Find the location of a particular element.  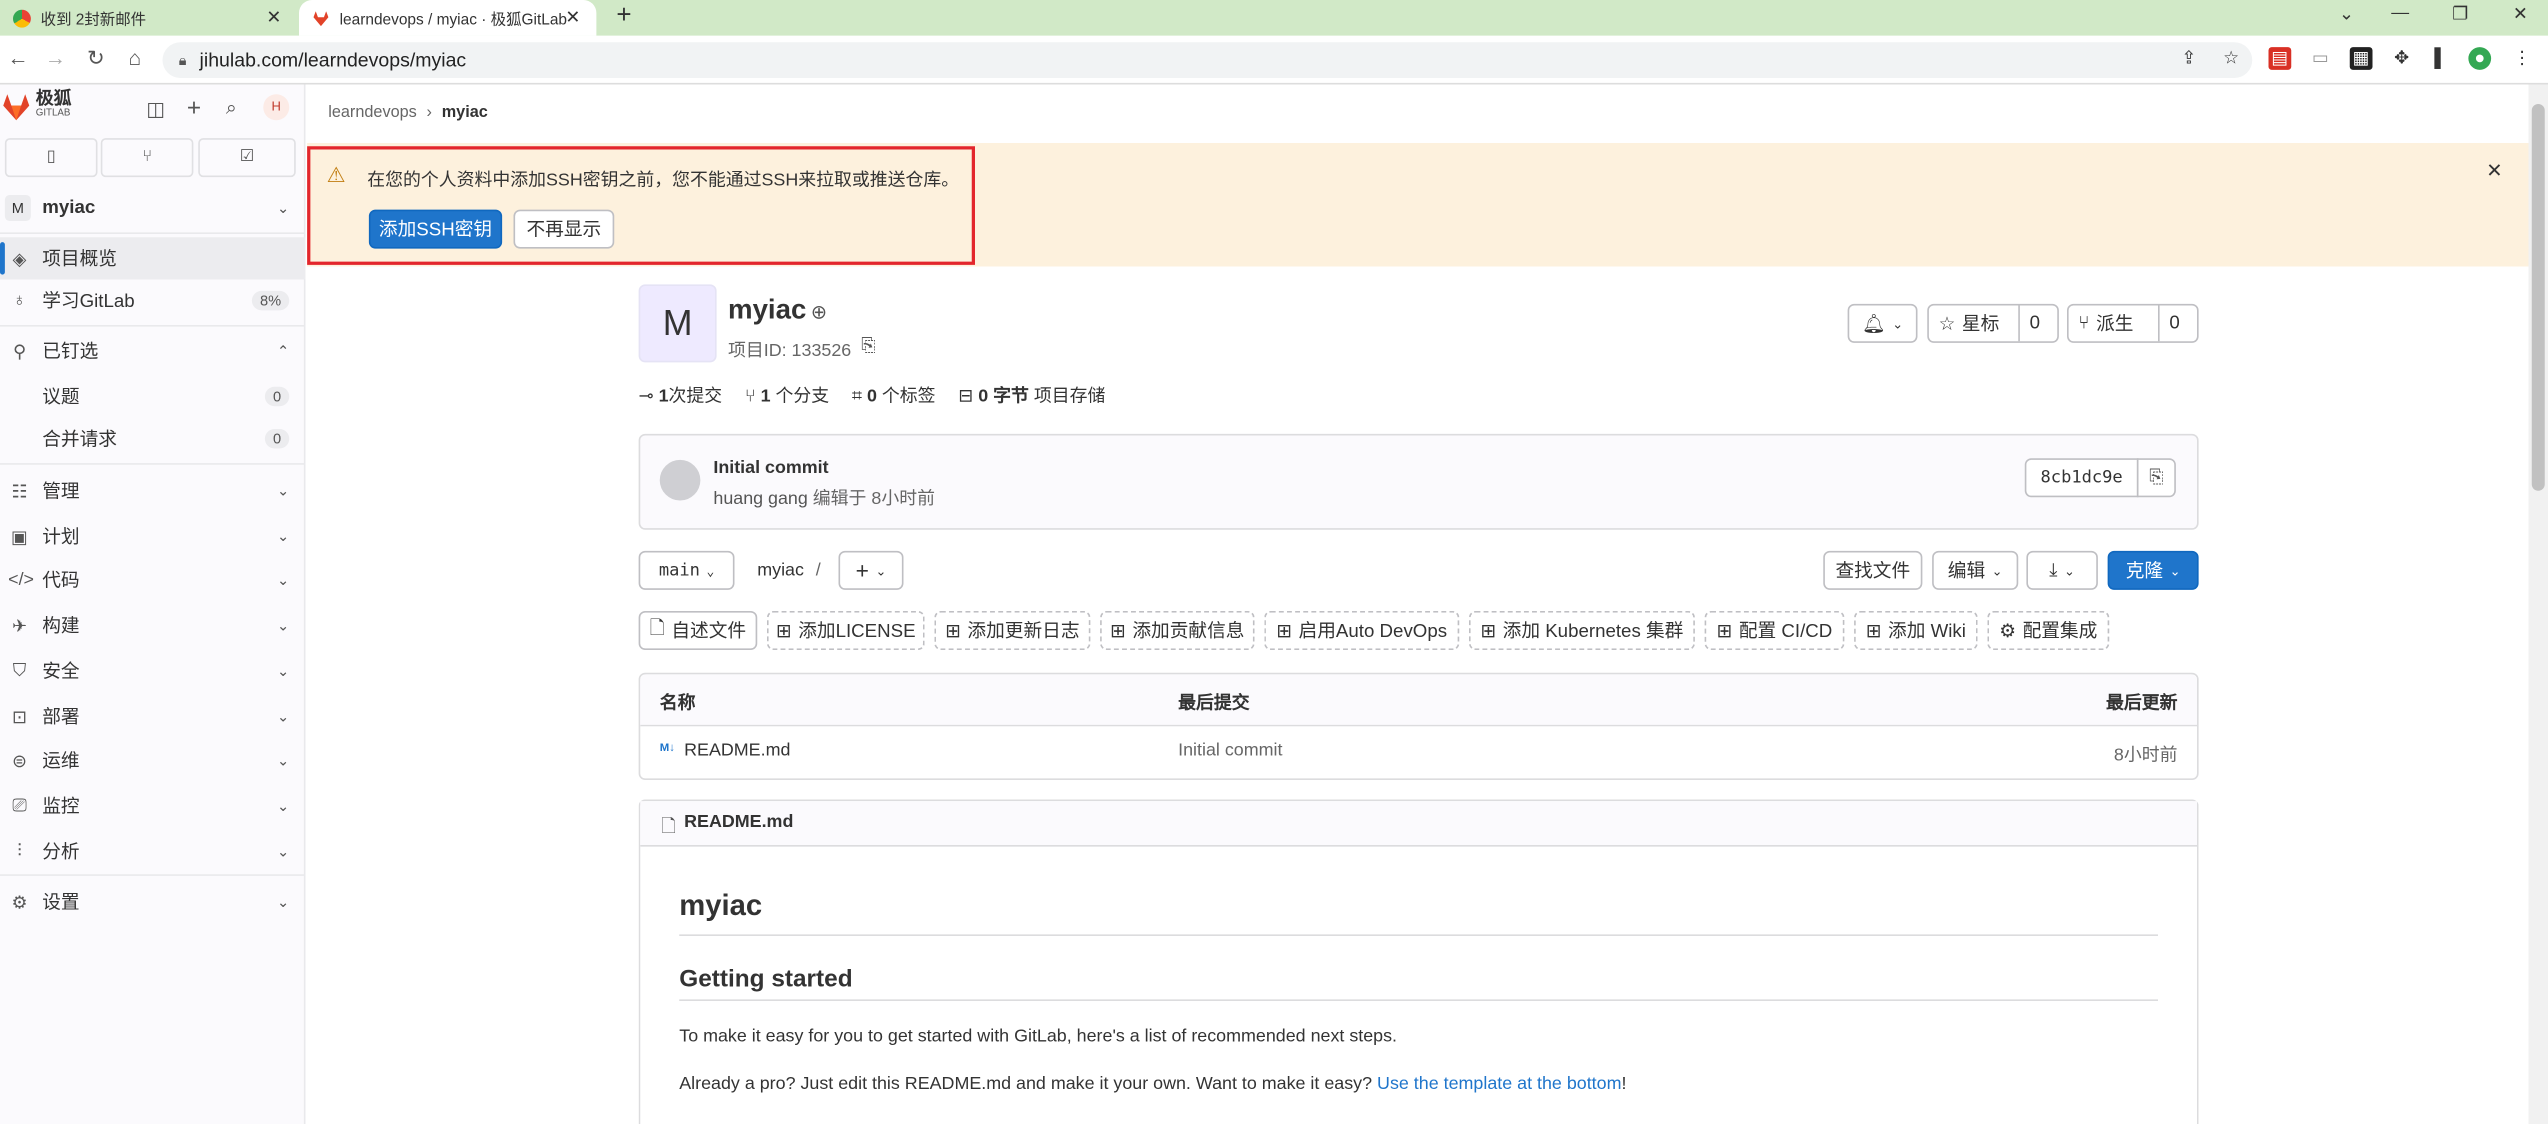

file-commit: Initial commit is located at coordinates (1230, 751).